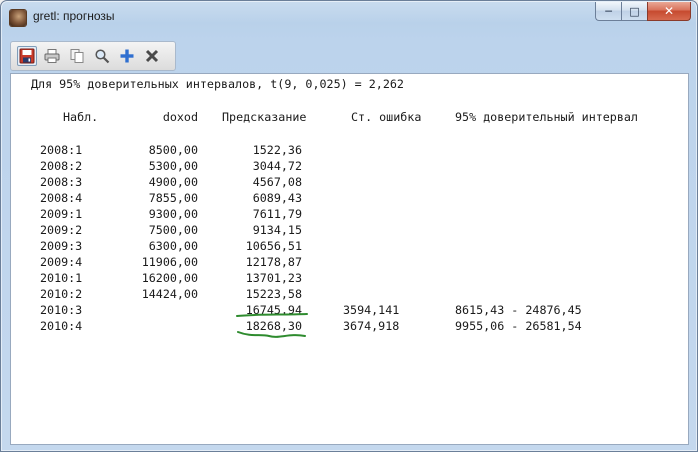 This screenshot has width=698, height=452. What do you see at coordinates (349, 198) in the screenshot?
I see `table-row: 2008:4 7855,00 6089,43` at bounding box center [349, 198].